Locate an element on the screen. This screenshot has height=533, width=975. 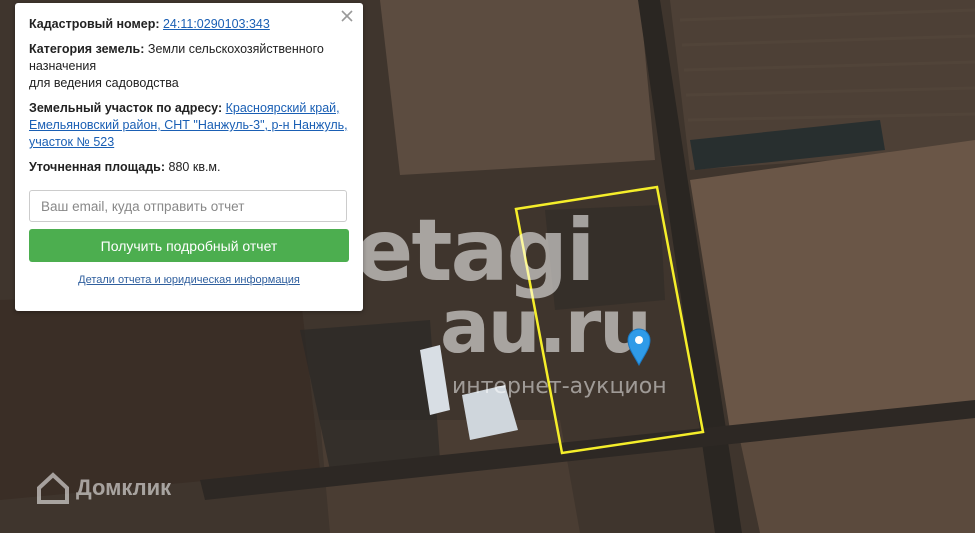
domclick-watermark: Домклик is located at coordinates (103, 488).